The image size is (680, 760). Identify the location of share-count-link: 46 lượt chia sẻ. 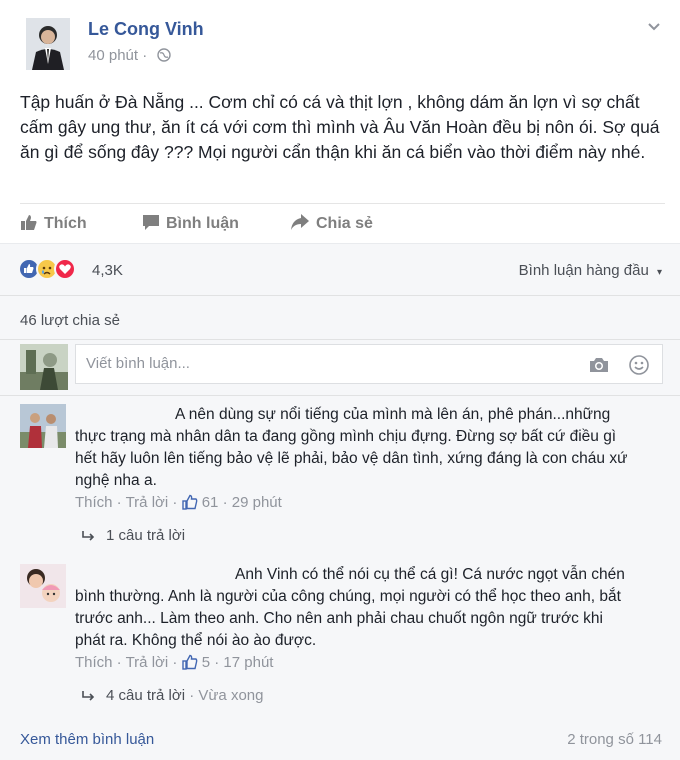
(70, 320).